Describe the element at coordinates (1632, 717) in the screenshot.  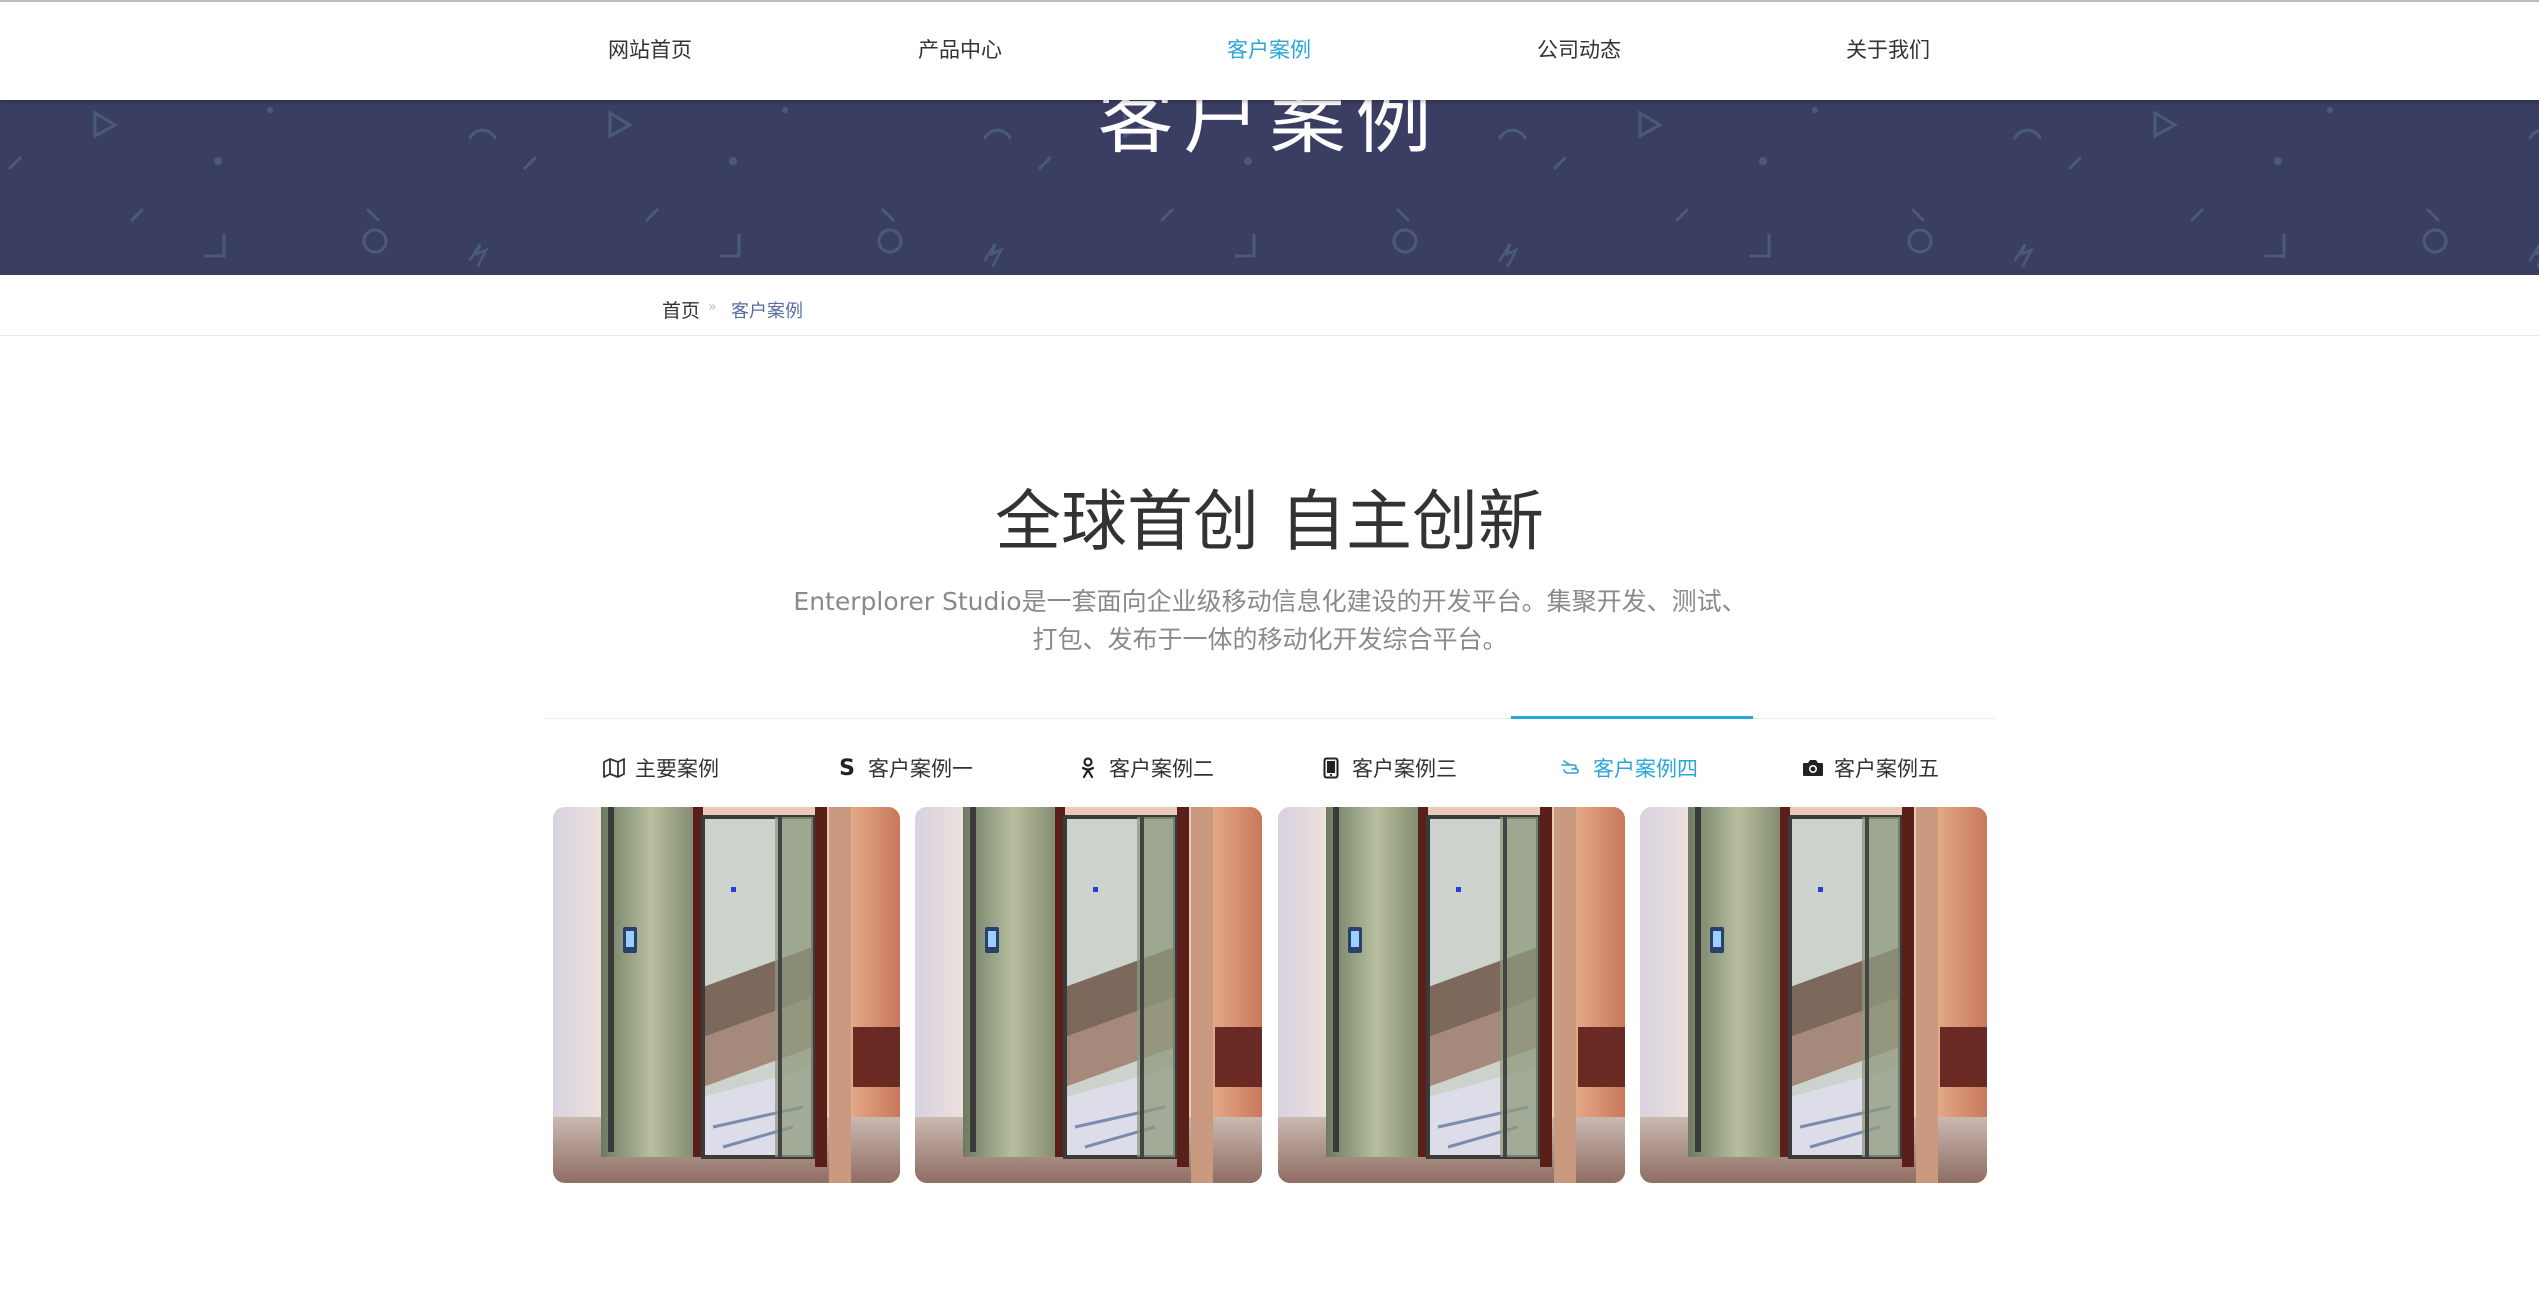
I see `active-tab-indicator` at that location.